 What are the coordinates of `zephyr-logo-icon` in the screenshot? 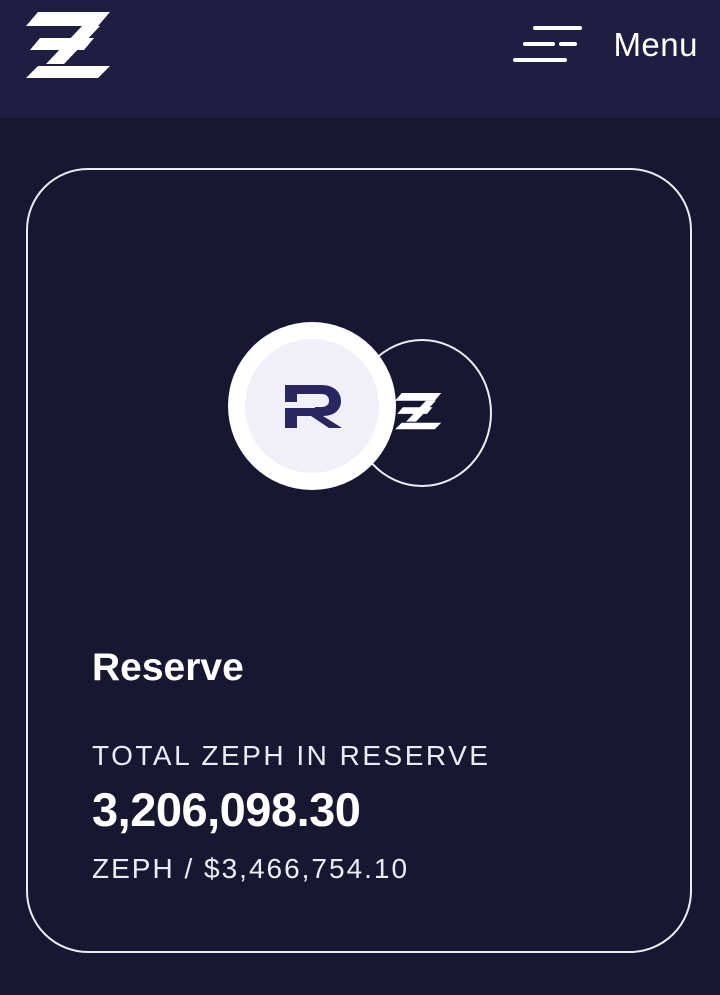 It's located at (68, 46).